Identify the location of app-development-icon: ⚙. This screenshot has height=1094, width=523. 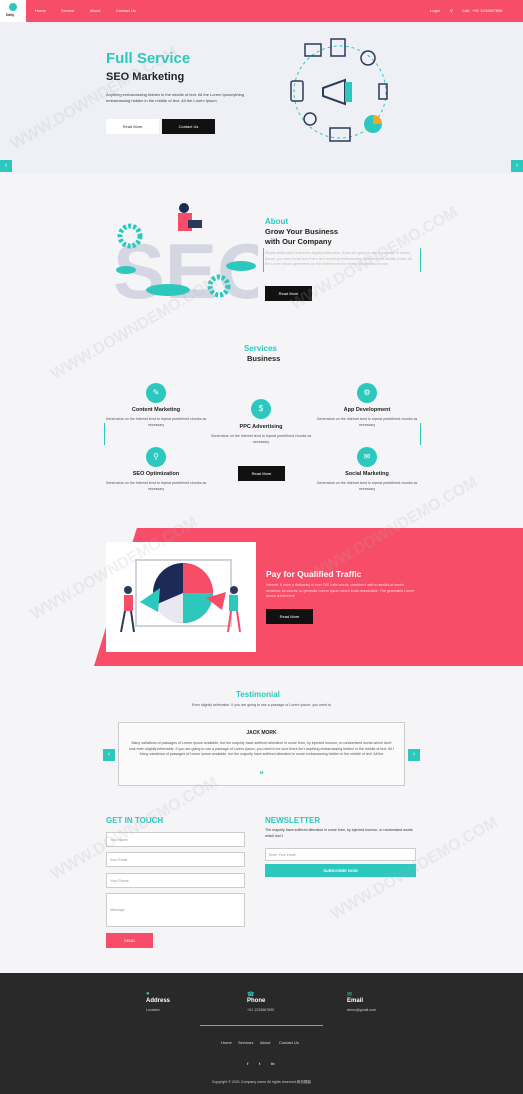
(367, 393).